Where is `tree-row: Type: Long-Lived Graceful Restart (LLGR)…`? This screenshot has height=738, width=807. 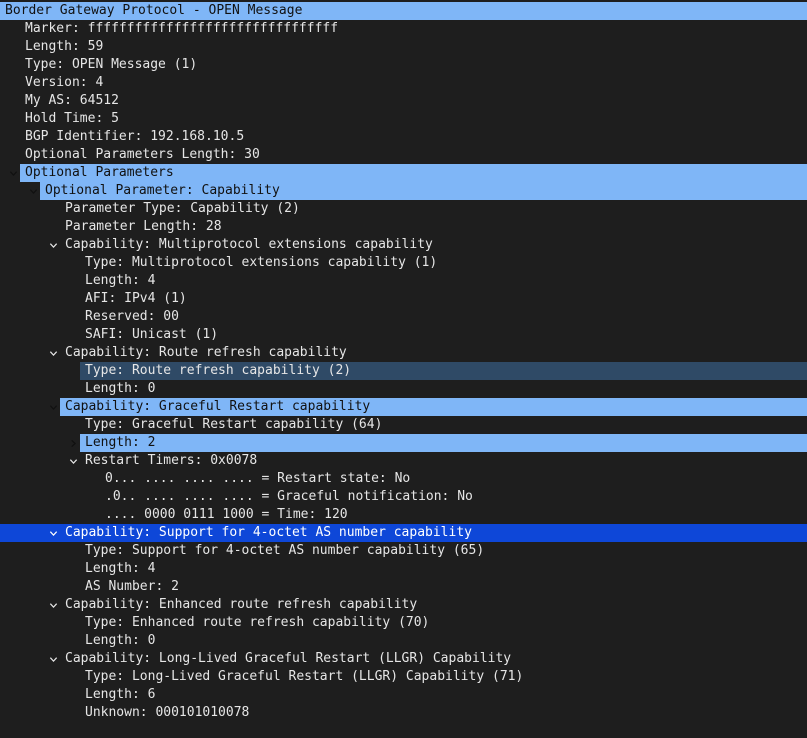
tree-row: Type: Long-Lived Graceful Restart (LLGR)… is located at coordinates (403, 677).